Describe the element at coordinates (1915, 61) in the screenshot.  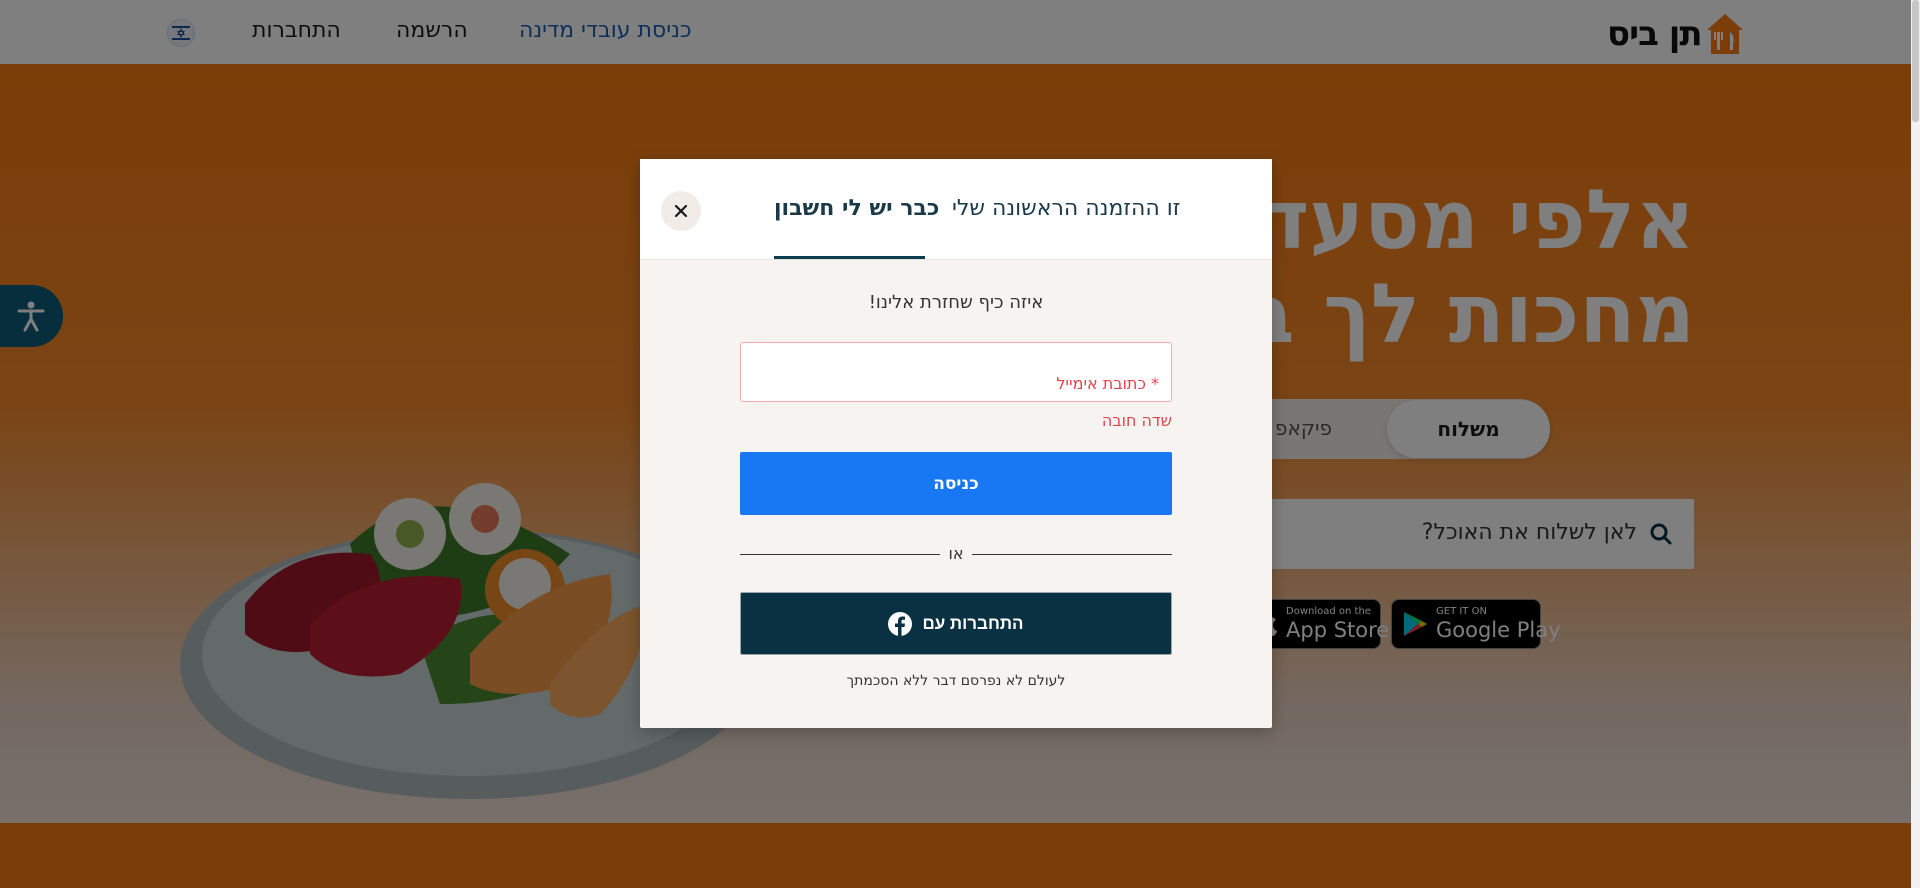
I see `page-scrollbar-thumb` at that location.